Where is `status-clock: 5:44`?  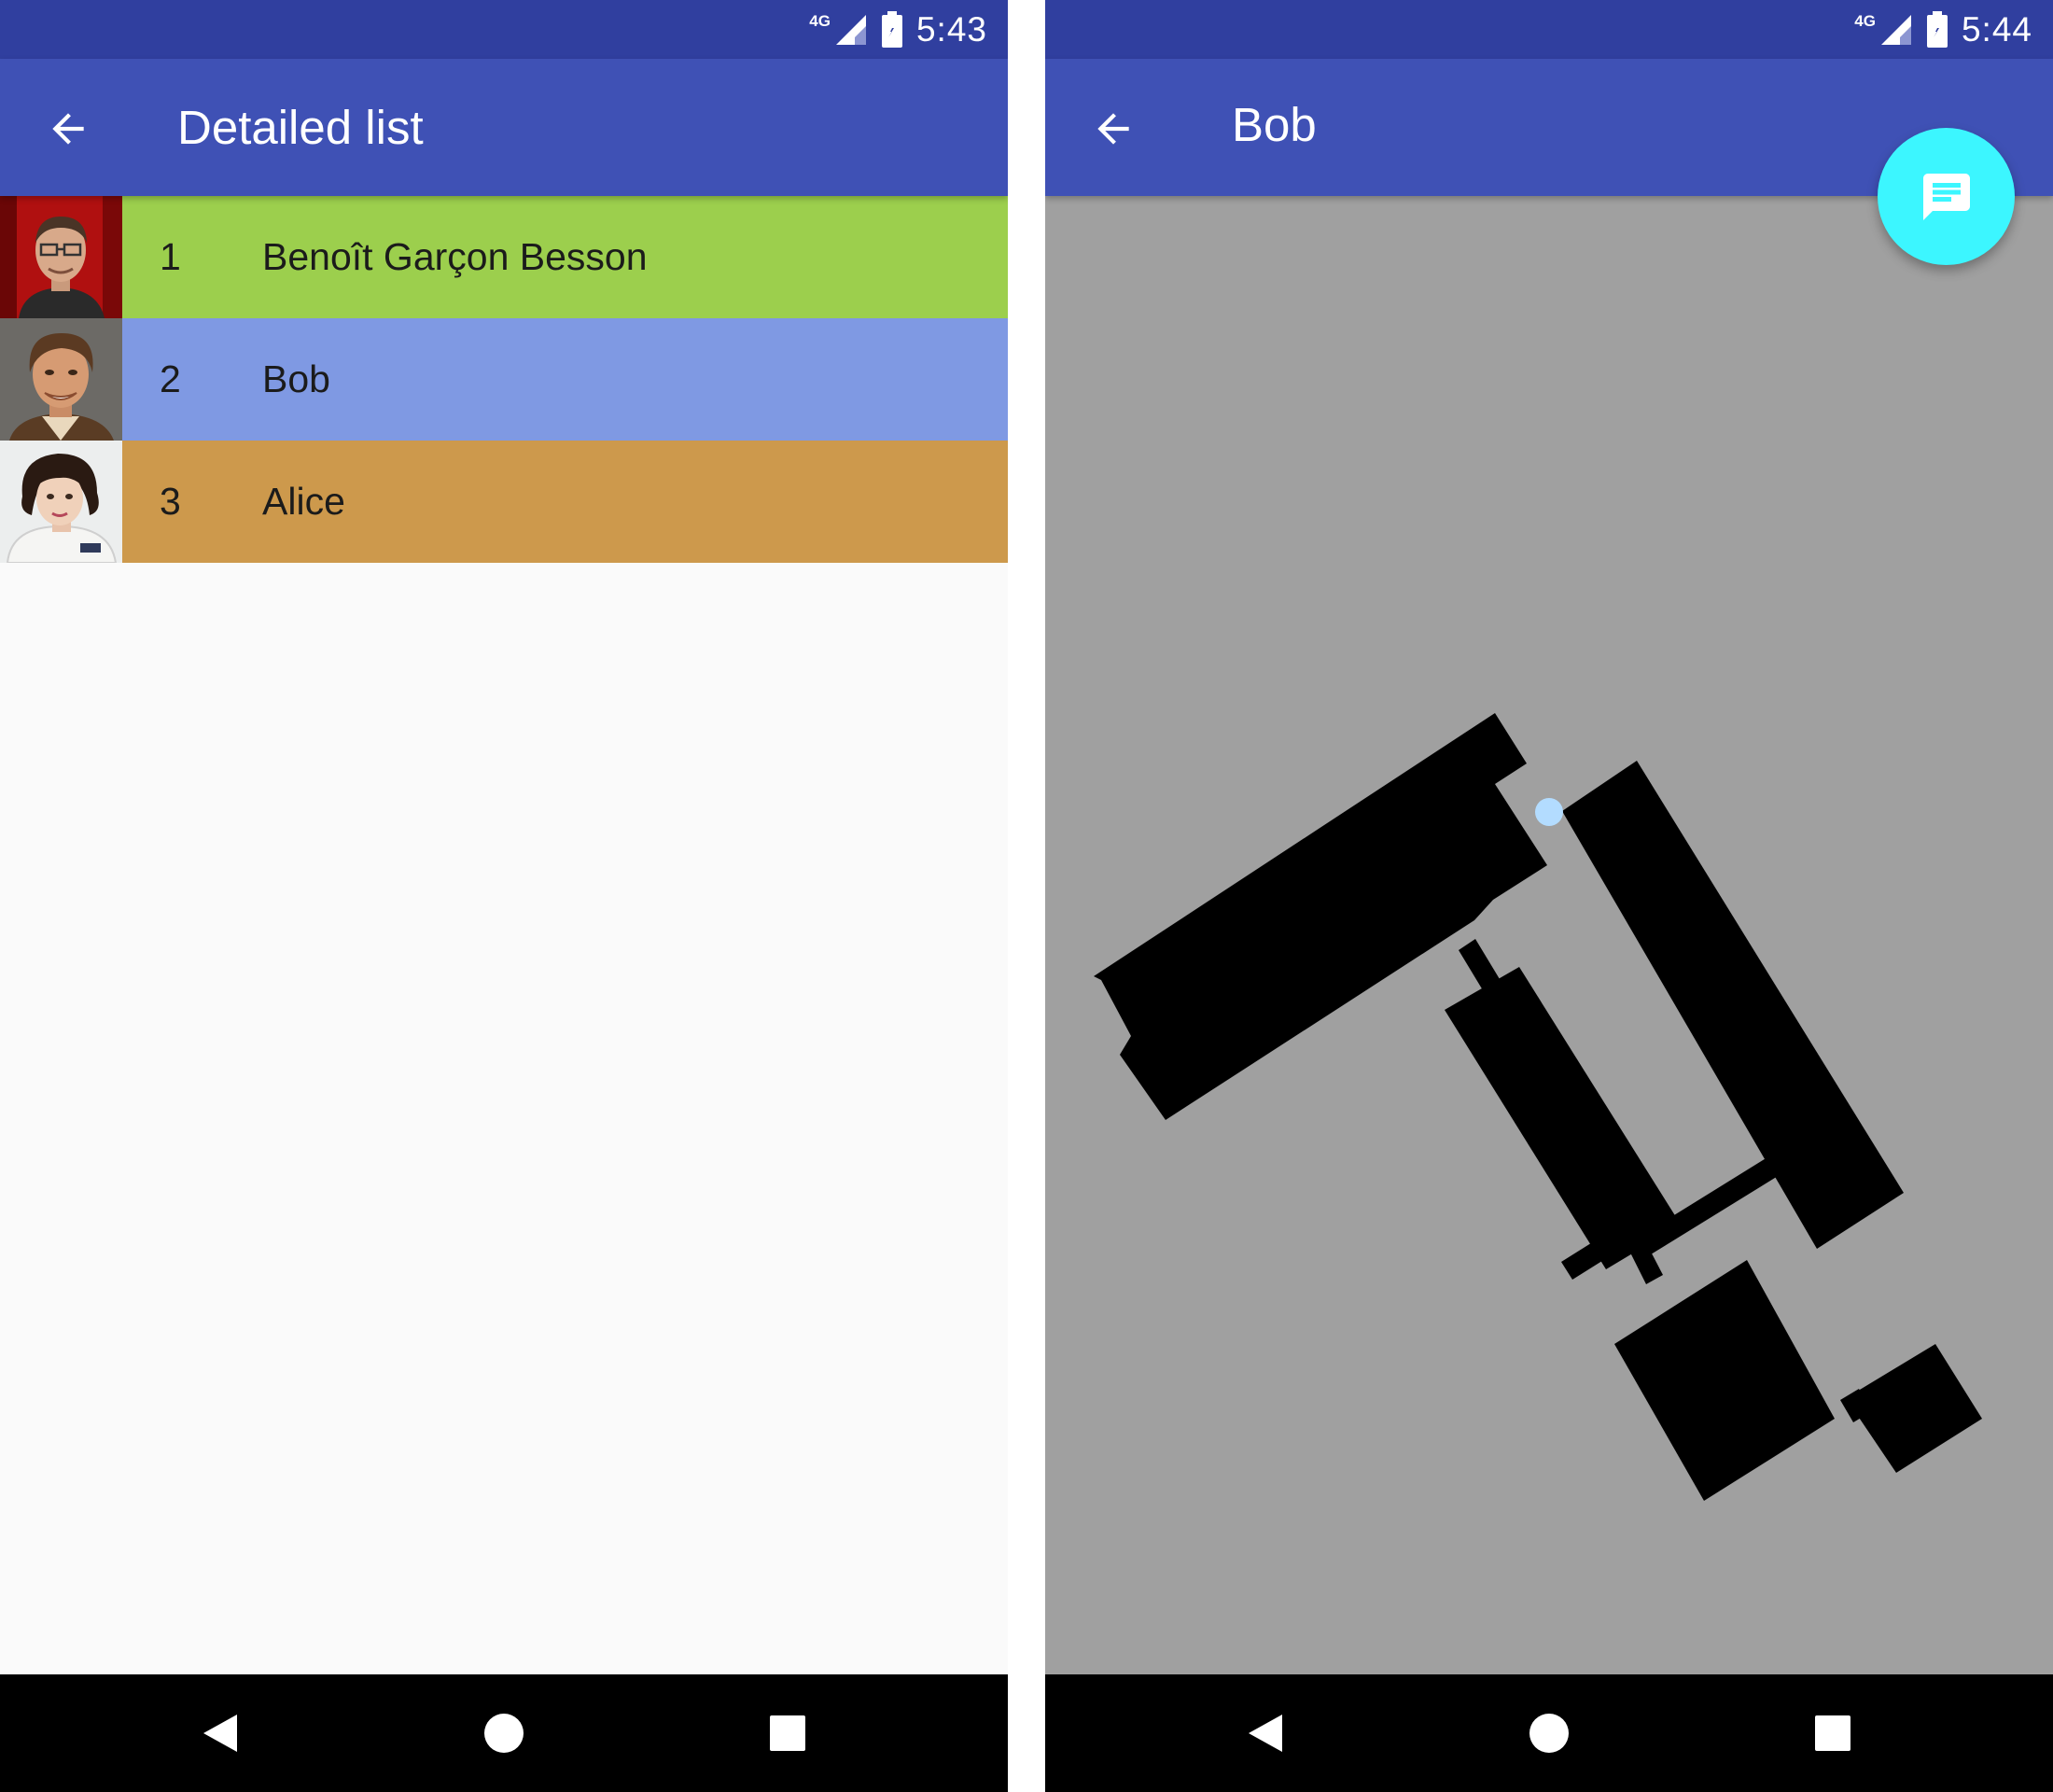 status-clock: 5:44 is located at coordinates (1996, 29).